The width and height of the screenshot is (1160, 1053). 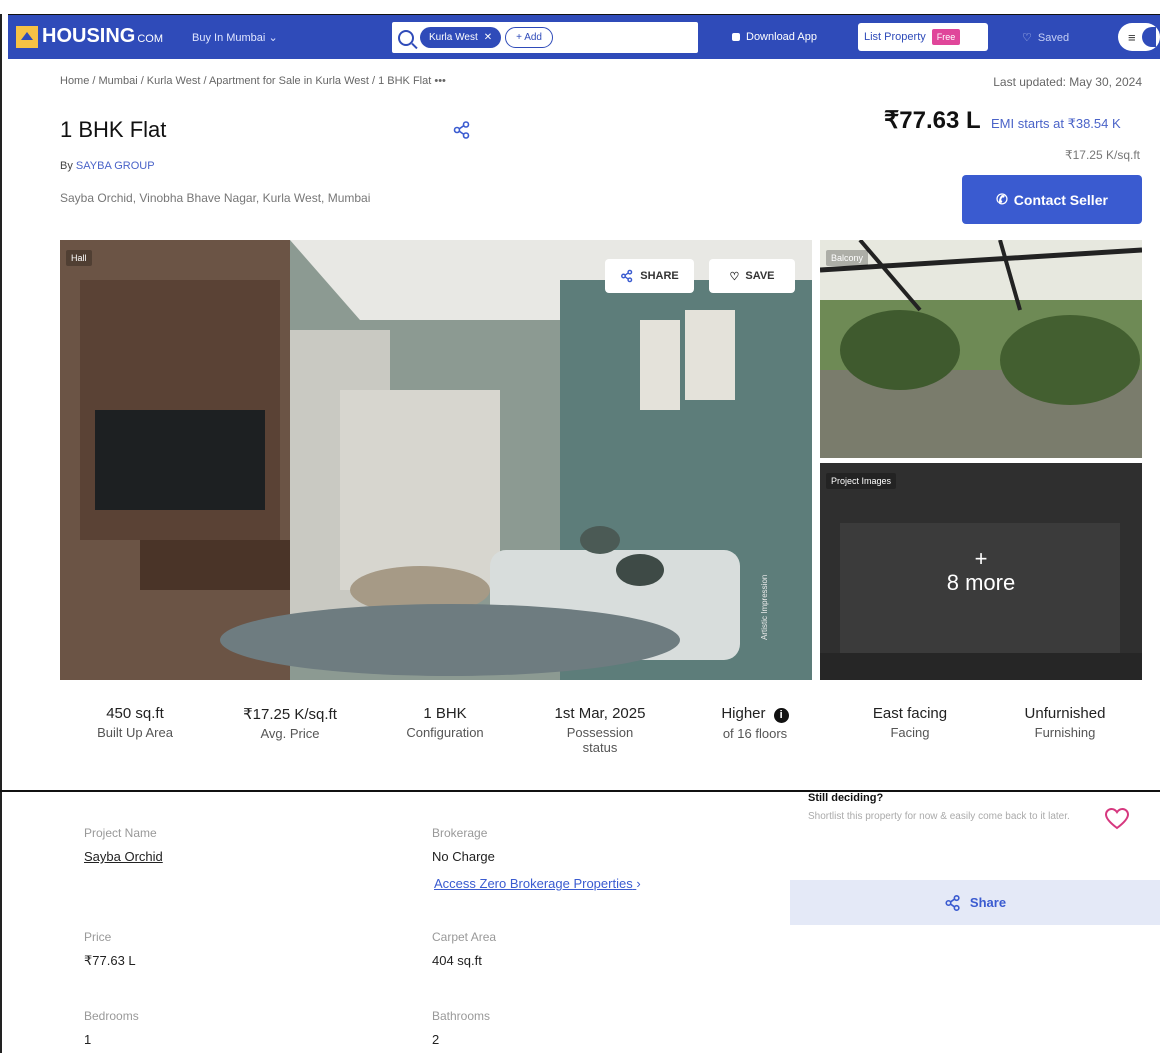 I want to click on zero-brokerage-link: Access Zero Brokerage Properties ›, so click(x=537, y=883).